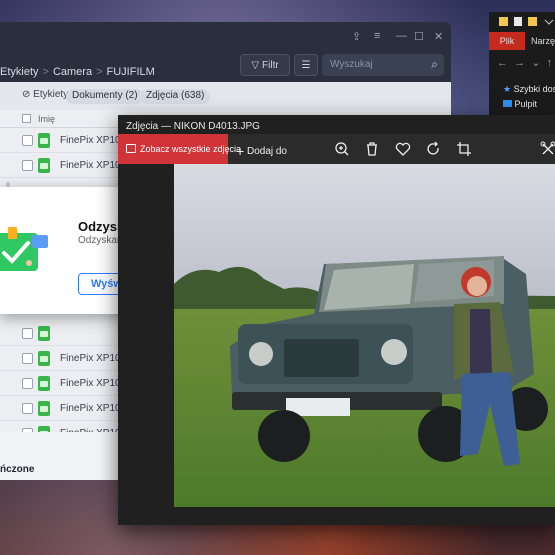 The image size is (555, 555). I want to click on add-to-button: + Dodaj do, so click(261, 151).